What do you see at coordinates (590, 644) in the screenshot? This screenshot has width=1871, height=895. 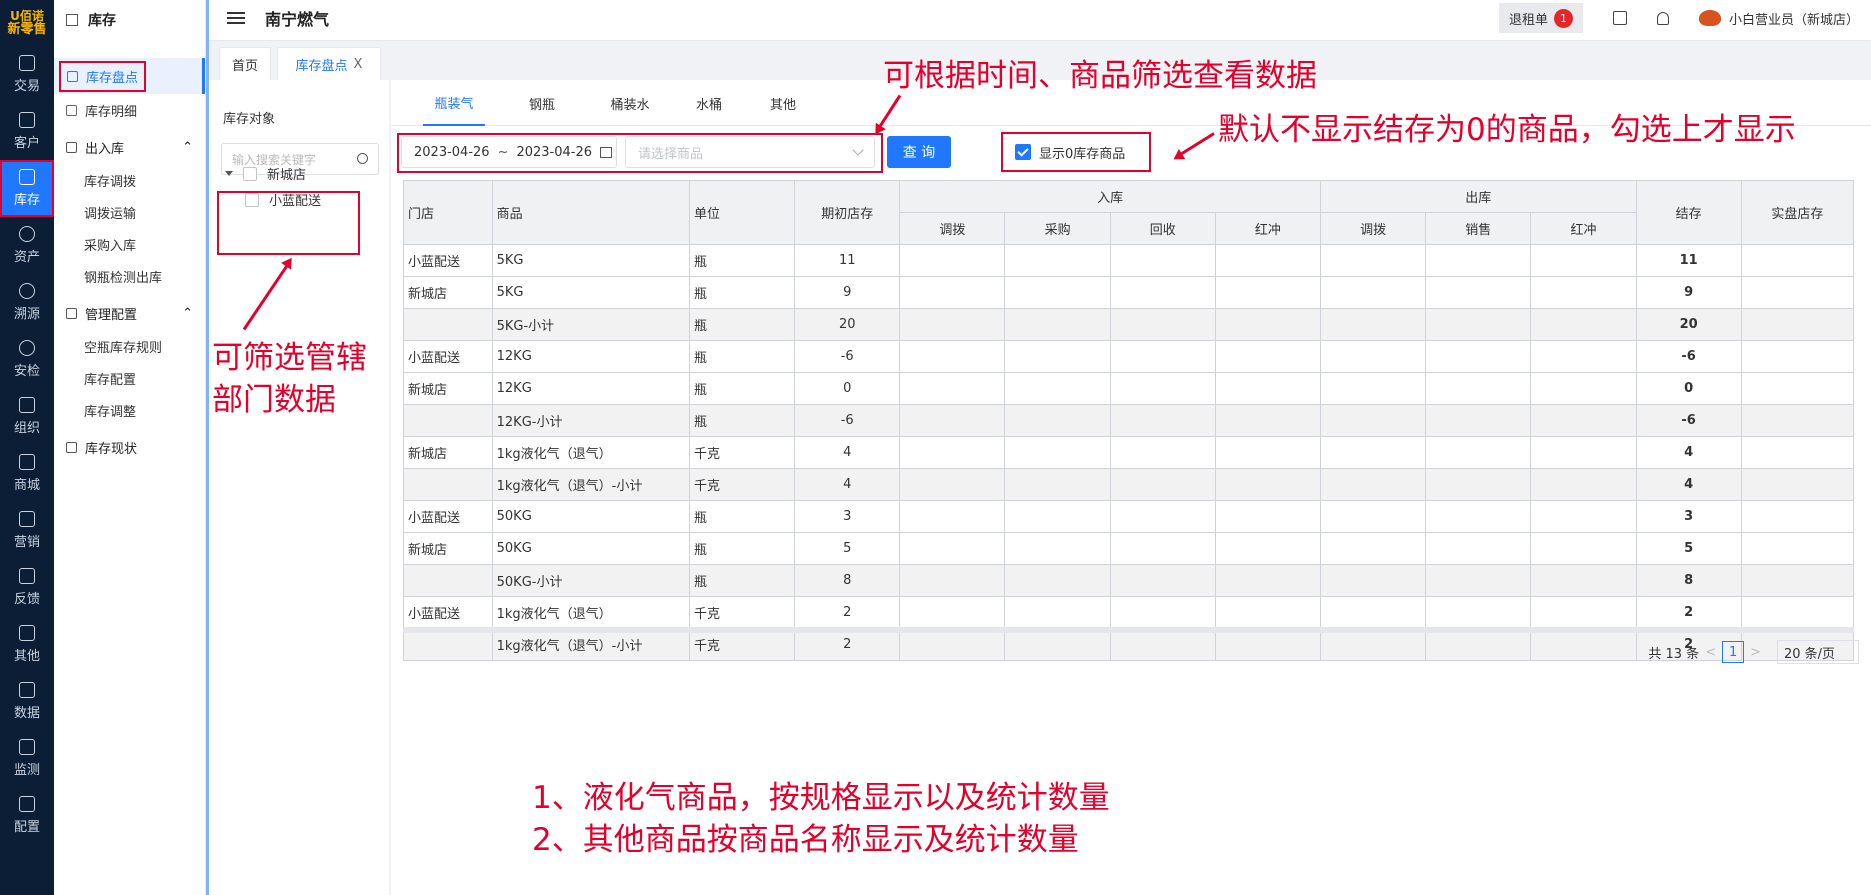 I see `cell-goods: 1kg液化气（退气）-小计` at bounding box center [590, 644].